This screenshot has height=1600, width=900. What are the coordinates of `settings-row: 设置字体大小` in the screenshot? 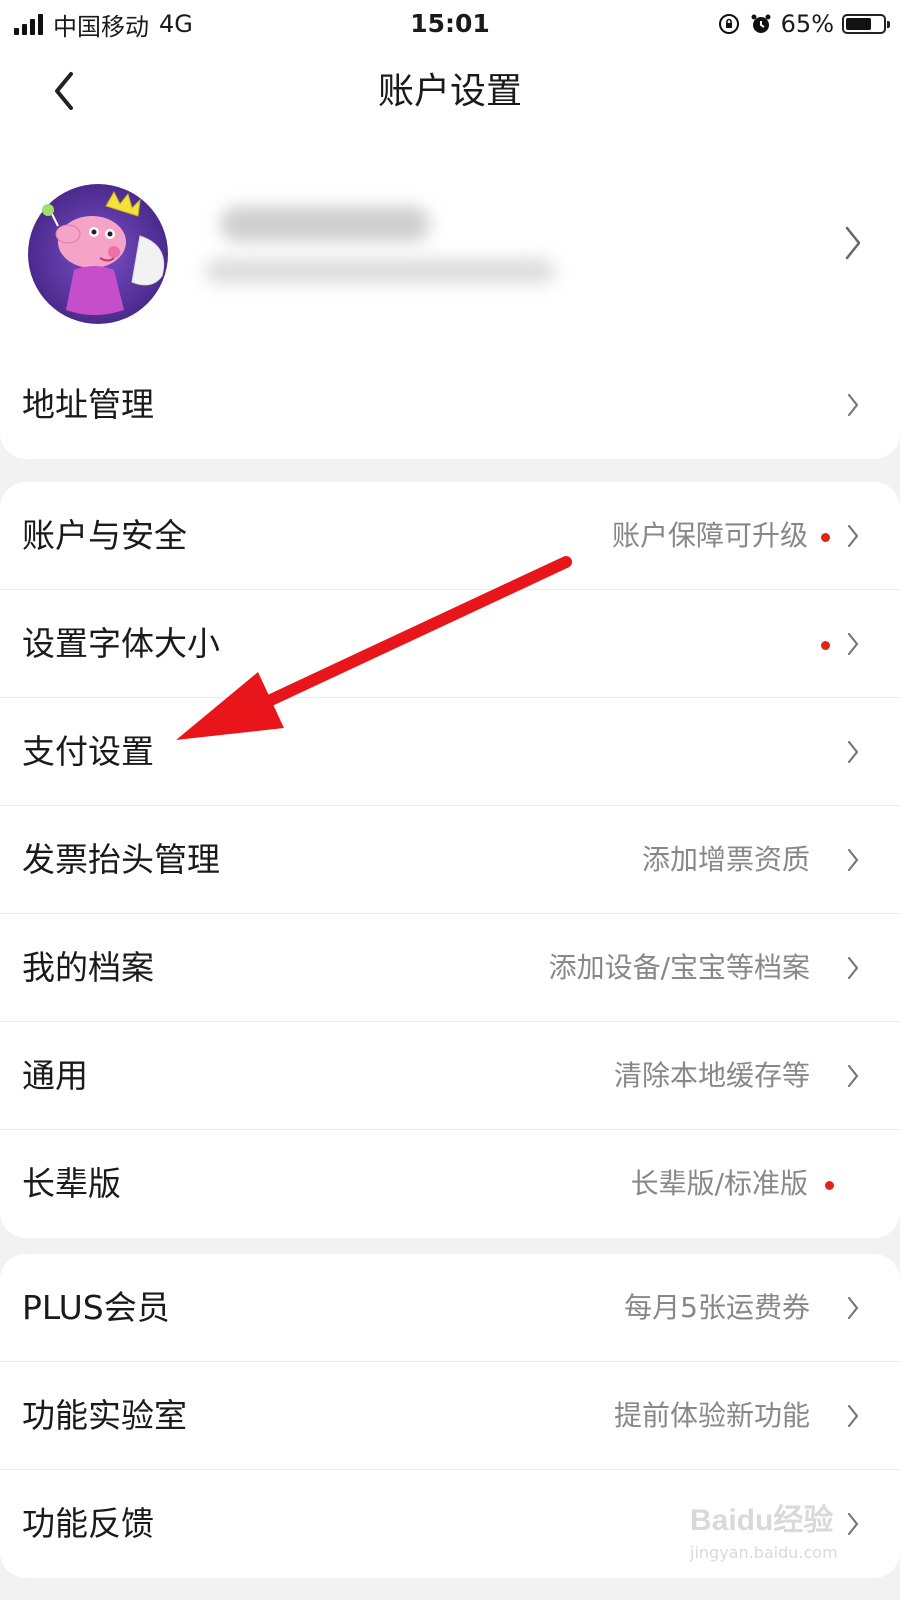 It's located at (450, 644).